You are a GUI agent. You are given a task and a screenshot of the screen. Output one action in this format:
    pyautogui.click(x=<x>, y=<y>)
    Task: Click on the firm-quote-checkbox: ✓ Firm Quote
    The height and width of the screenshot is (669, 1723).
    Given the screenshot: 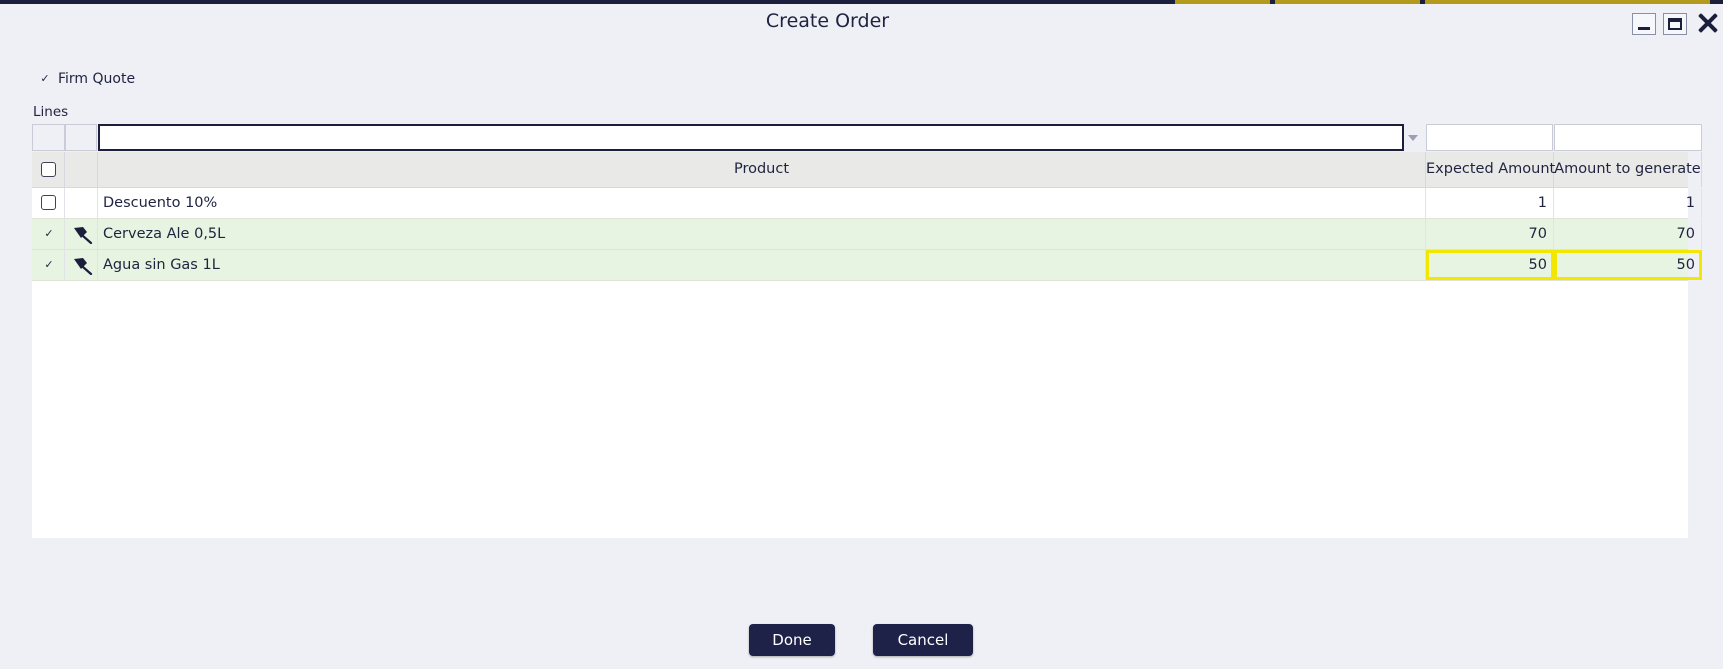 What is the action you would take?
    pyautogui.click(x=86, y=79)
    